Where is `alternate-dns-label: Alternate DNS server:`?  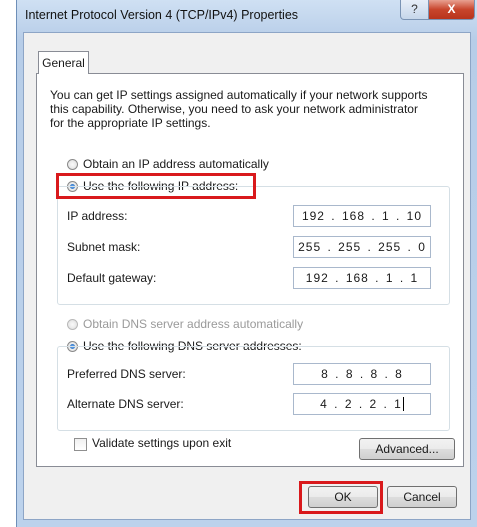 alternate-dns-label: Alternate DNS server: is located at coordinates (125, 404).